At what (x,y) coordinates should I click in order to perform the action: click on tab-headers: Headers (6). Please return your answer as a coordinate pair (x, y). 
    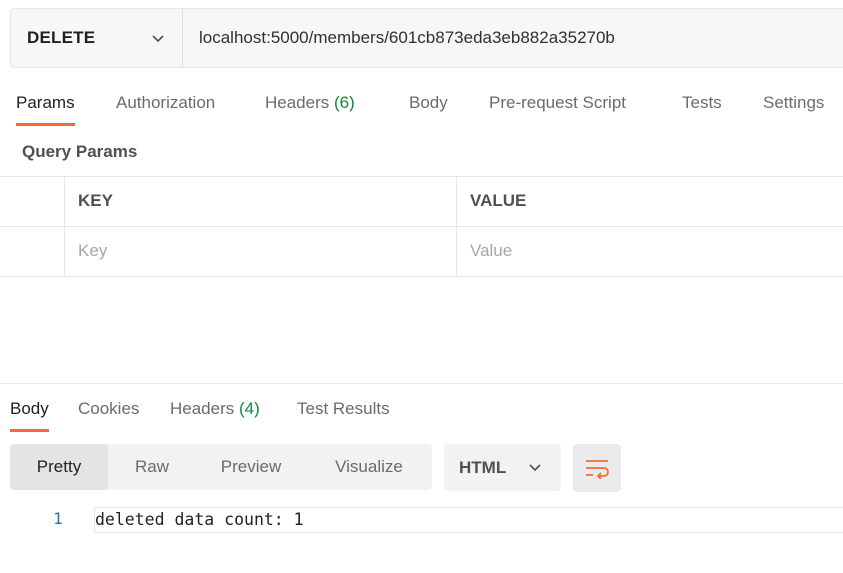
    Looking at the image, I should click on (310, 105).